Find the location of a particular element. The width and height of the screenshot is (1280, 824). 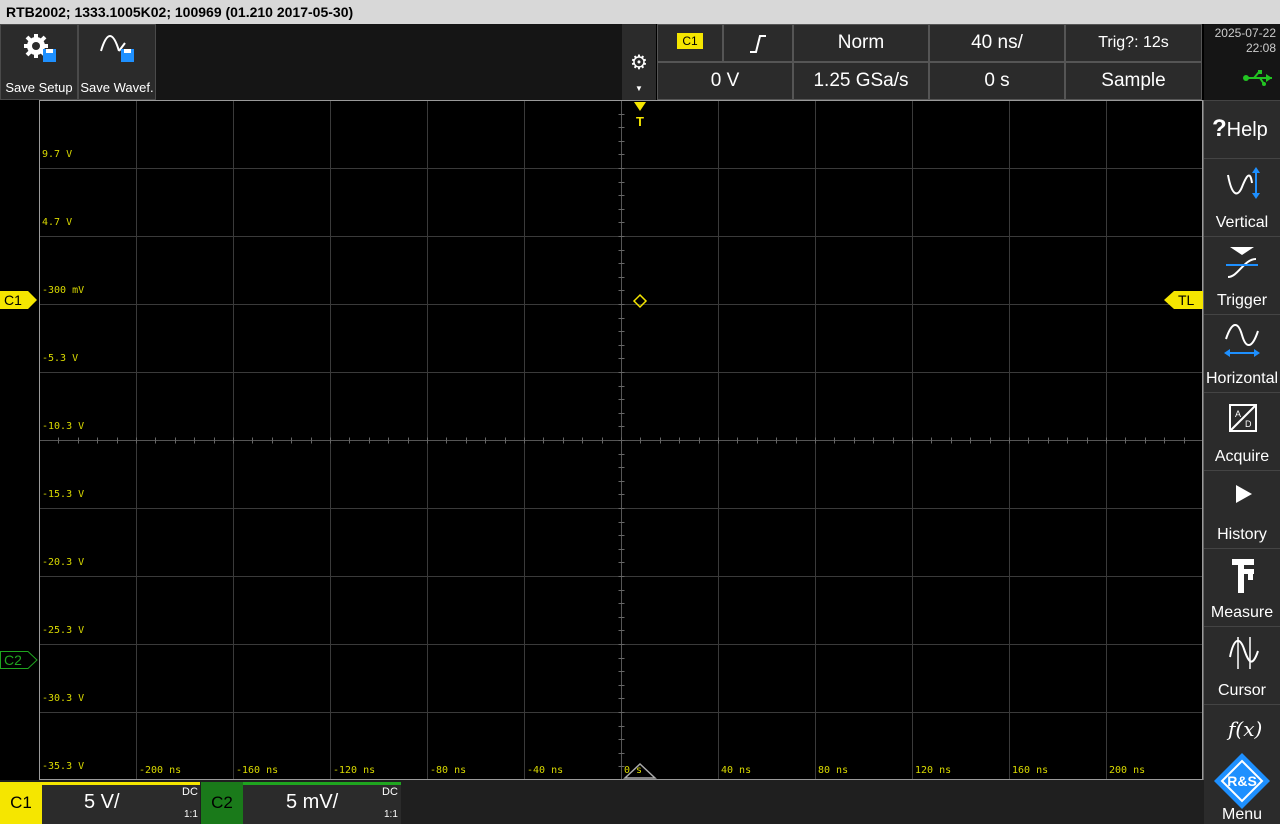

acquire-button: A D Acquire is located at coordinates (1242, 431).